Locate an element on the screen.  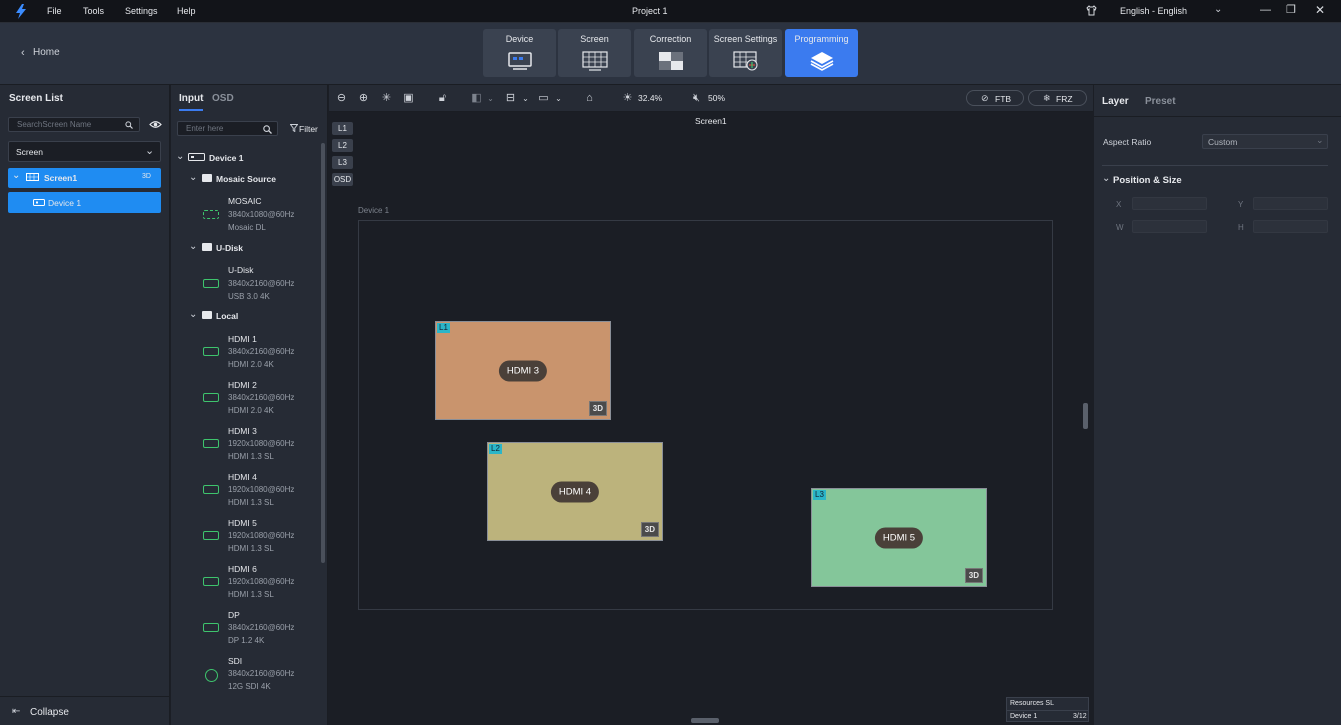
horizontal-scroll-handle is located at coordinates (705, 720).